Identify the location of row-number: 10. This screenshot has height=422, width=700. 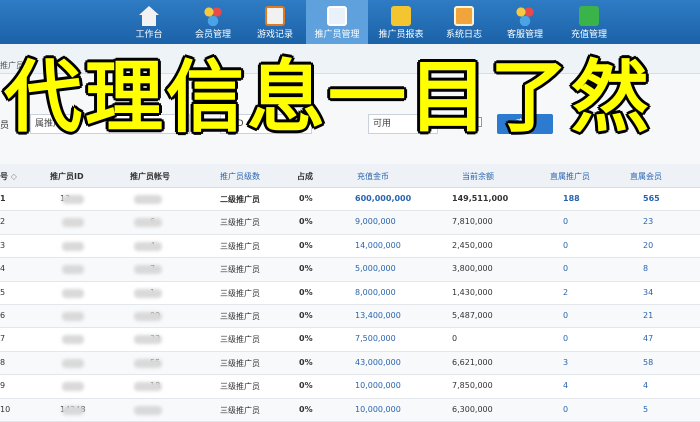
(5, 409).